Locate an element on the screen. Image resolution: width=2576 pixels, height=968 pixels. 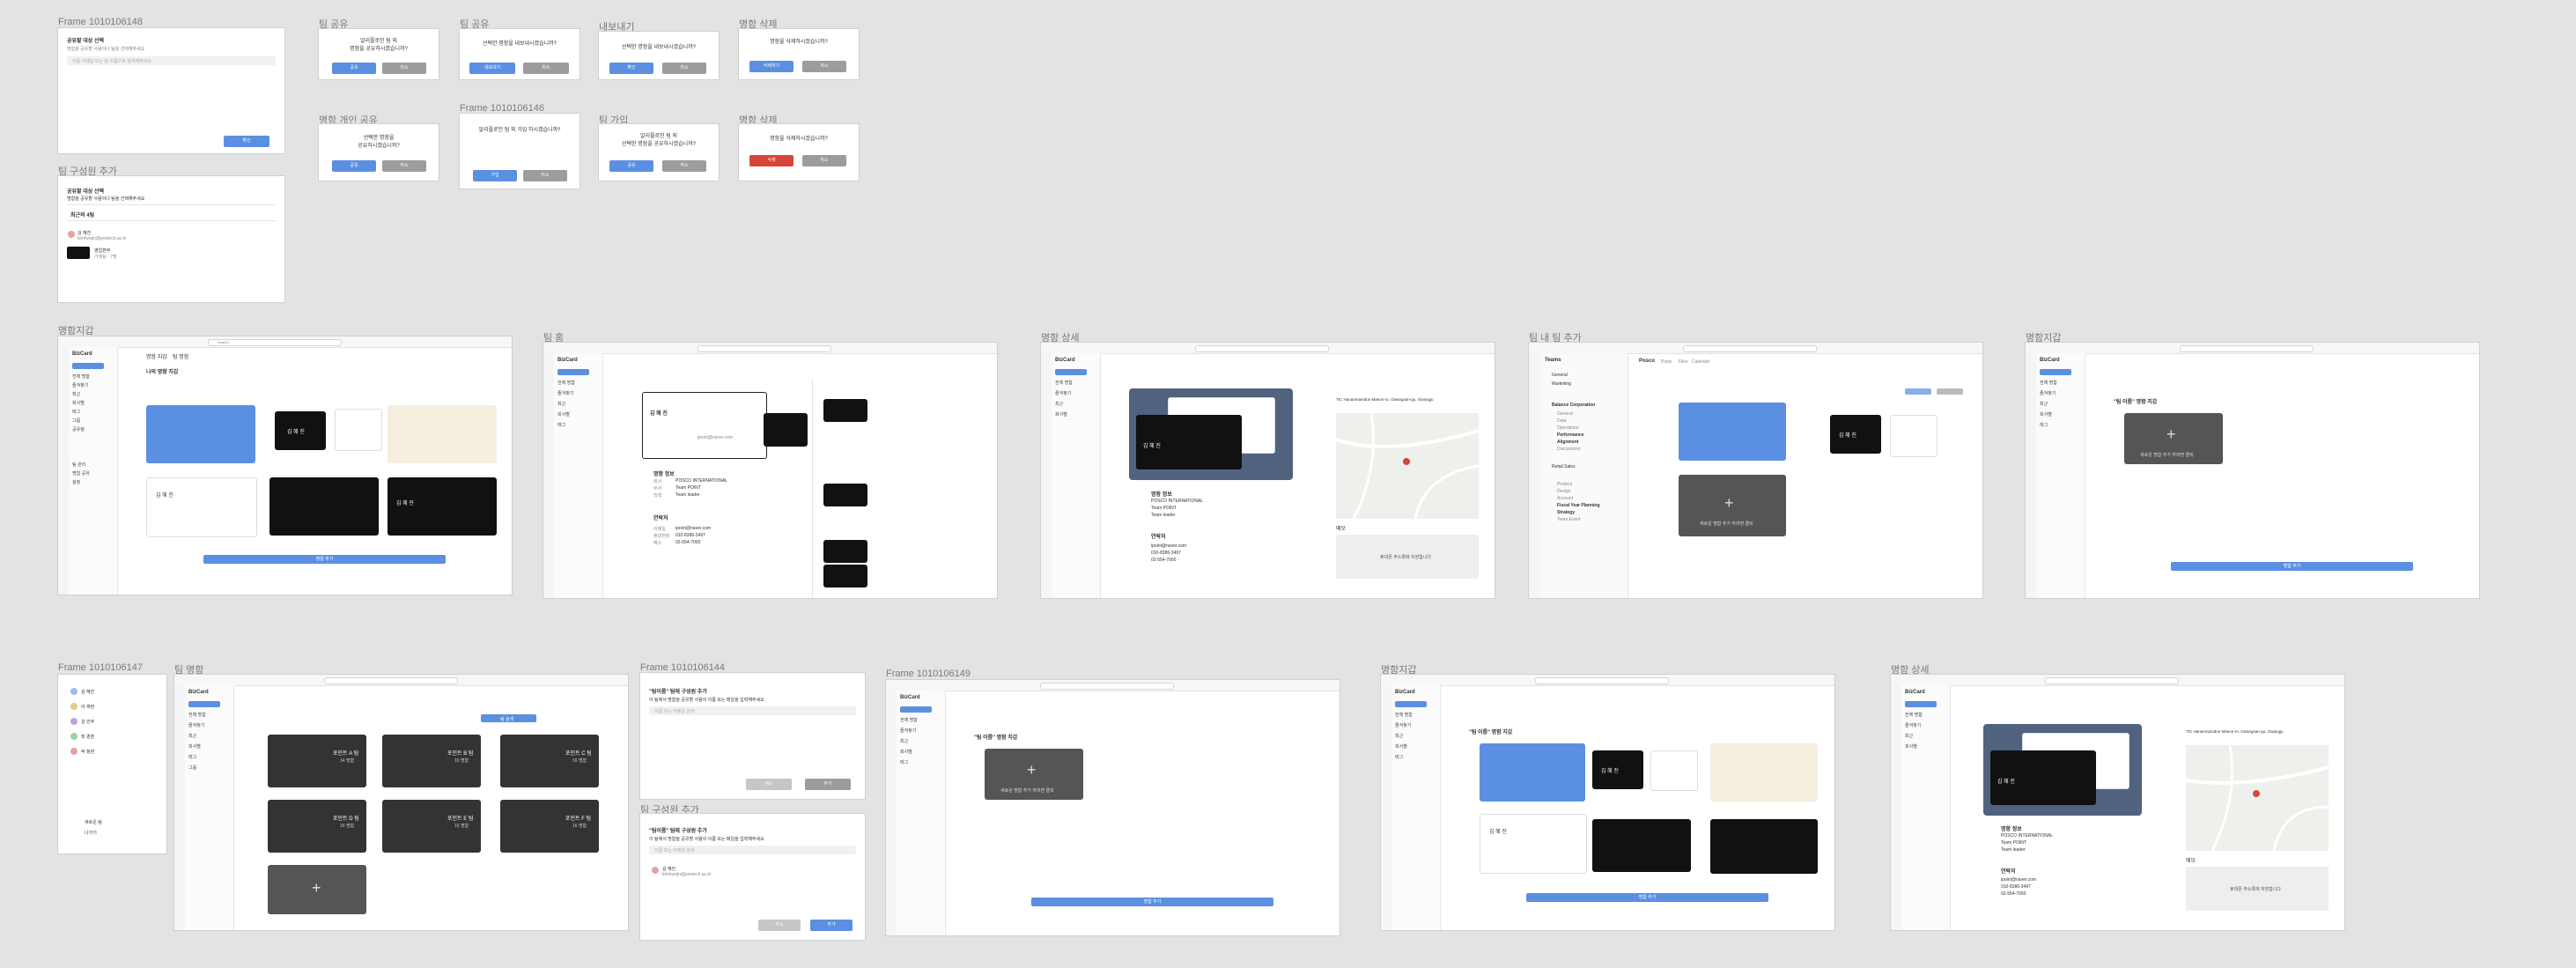
channel-item: Data is located at coordinates (1562, 421).